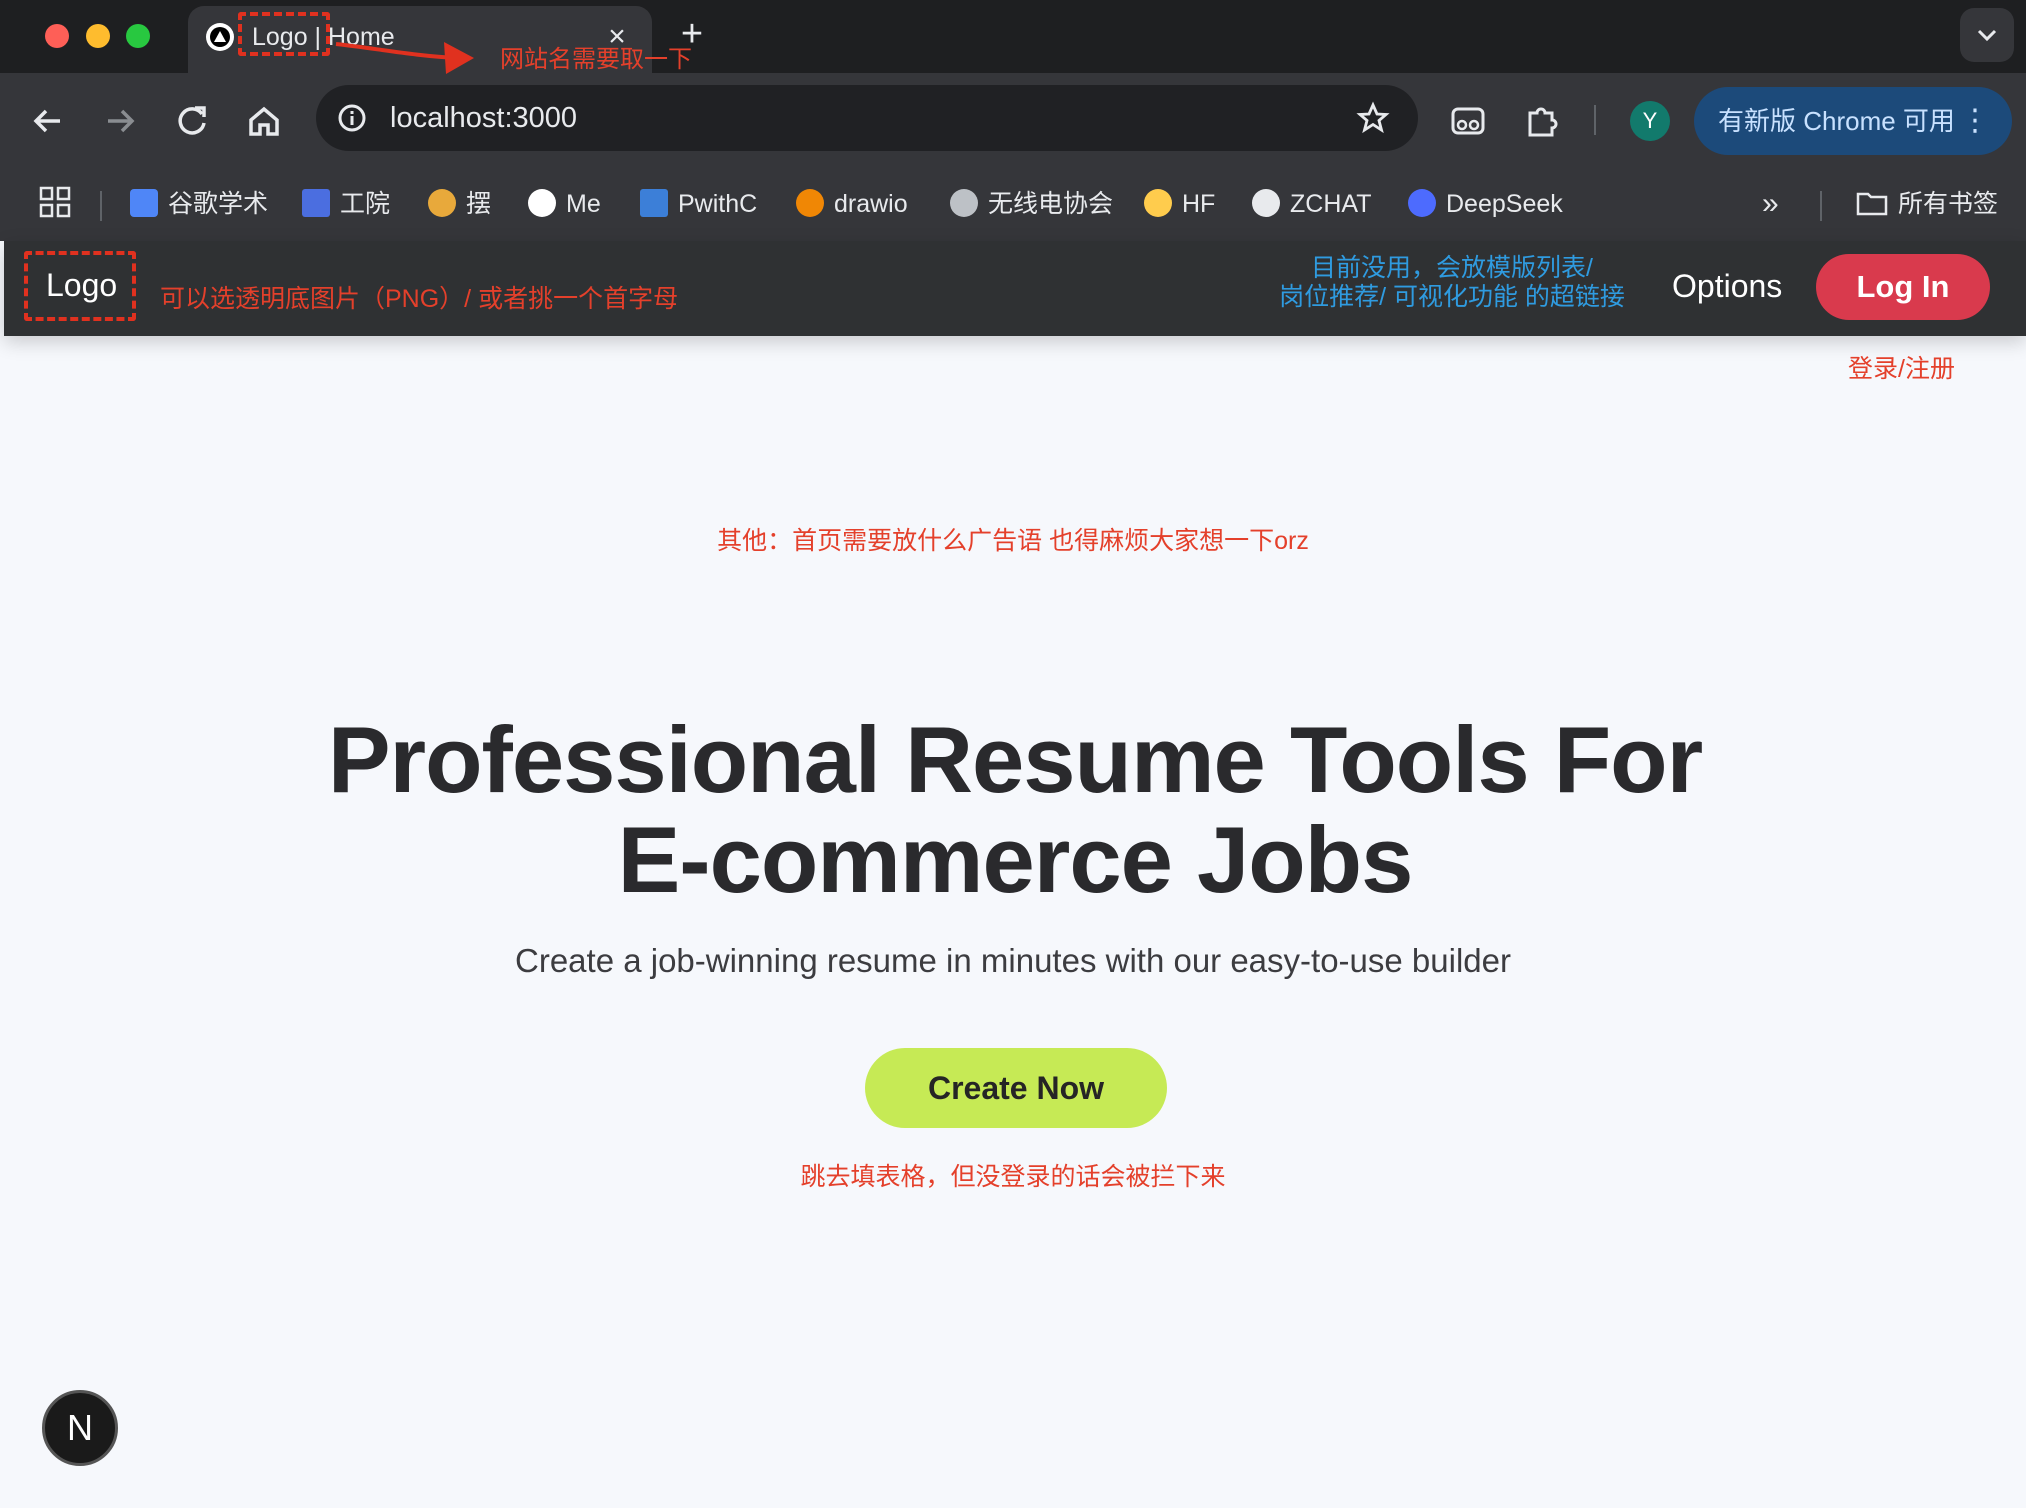 The image size is (2026, 1508). What do you see at coordinates (1544, 123) in the screenshot?
I see `extensions-puzzle-icon` at bounding box center [1544, 123].